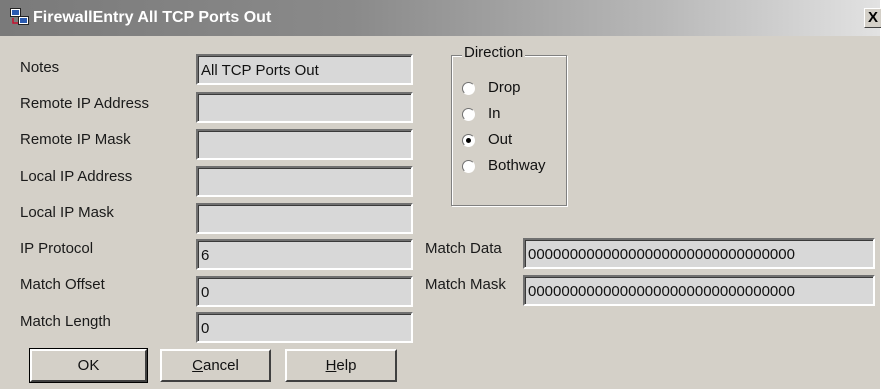 This screenshot has width=881, height=389. I want to click on radio-in, so click(468, 114).